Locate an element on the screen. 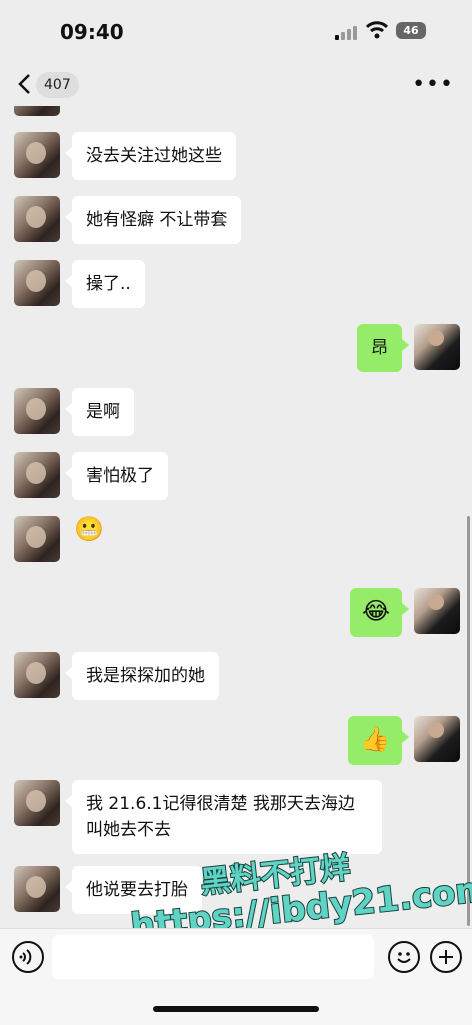 This screenshot has width=472, height=1025. thumbs-up-emoji-icon: 👍 is located at coordinates (375, 739).